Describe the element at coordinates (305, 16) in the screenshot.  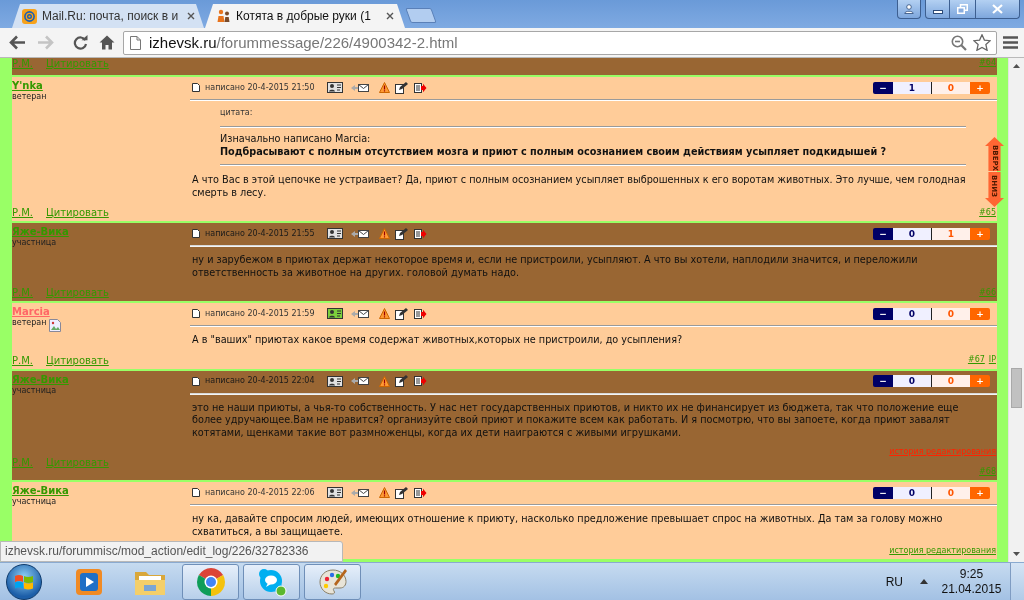
I see `browser-tab: Котята в добрые руки (1` at that location.